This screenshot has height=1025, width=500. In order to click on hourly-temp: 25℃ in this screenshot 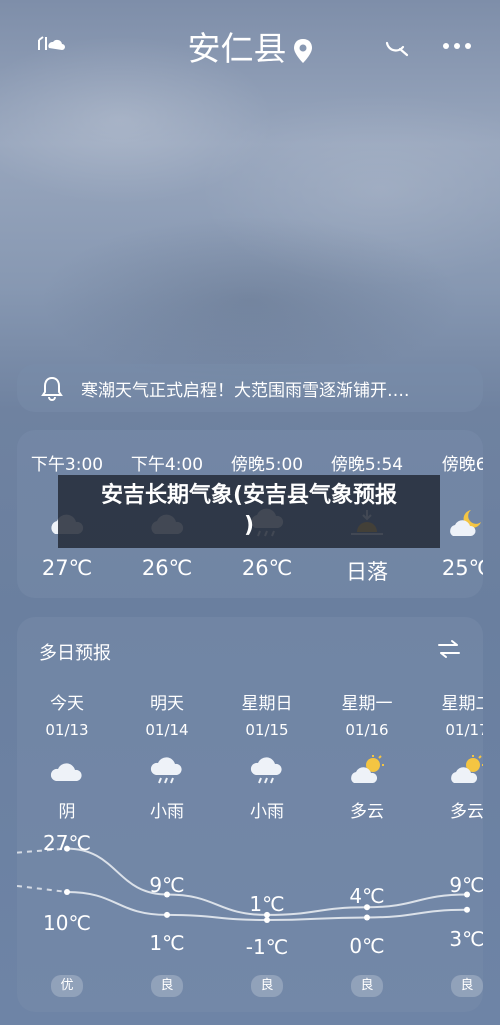, I will do `click(462, 568)`.